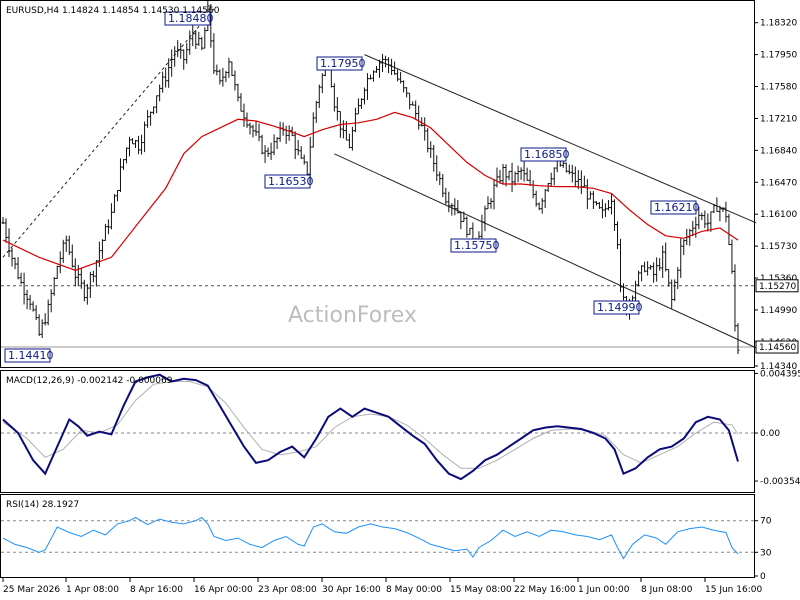 The image size is (800, 600). Describe the element at coordinates (780, 482) in the screenshot. I see `macd-y-tick-label: -0.00354` at that location.